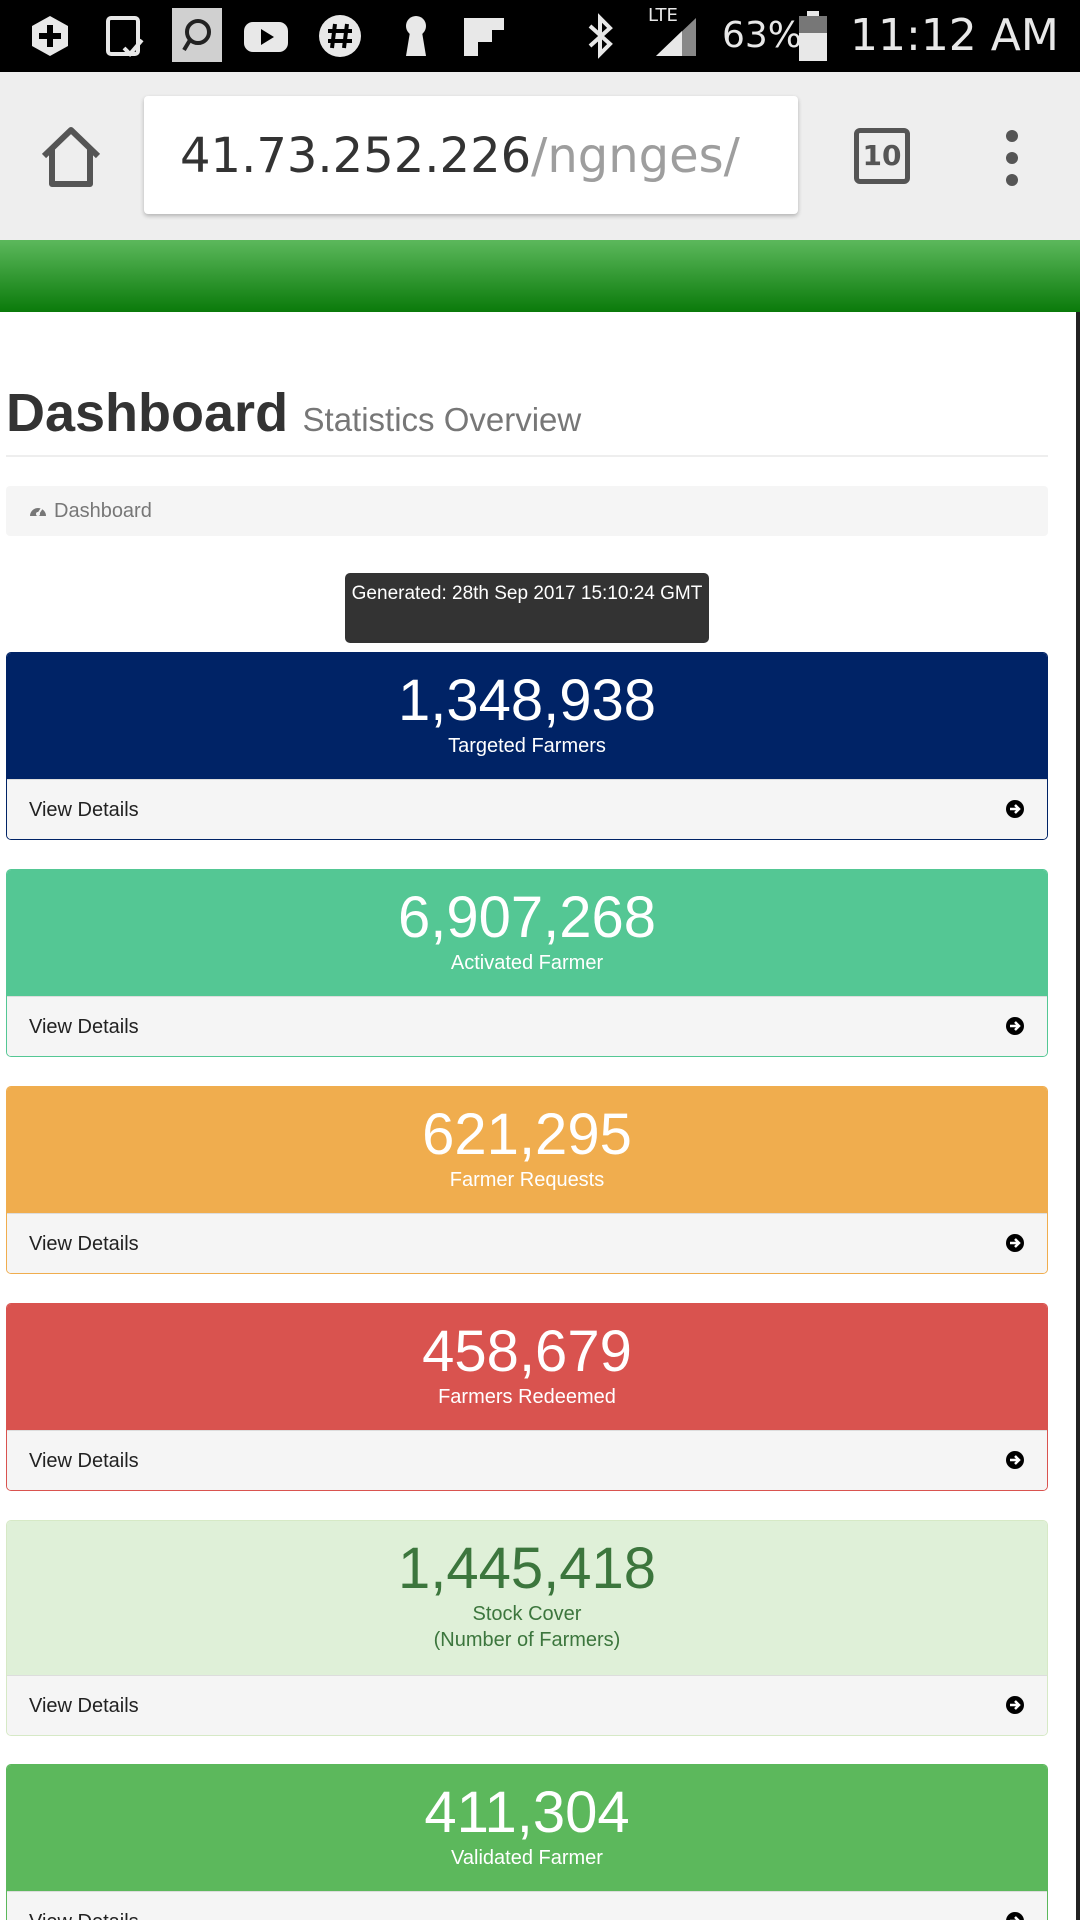  Describe the element at coordinates (813, 36) in the screenshot. I see `battery-icon` at that location.